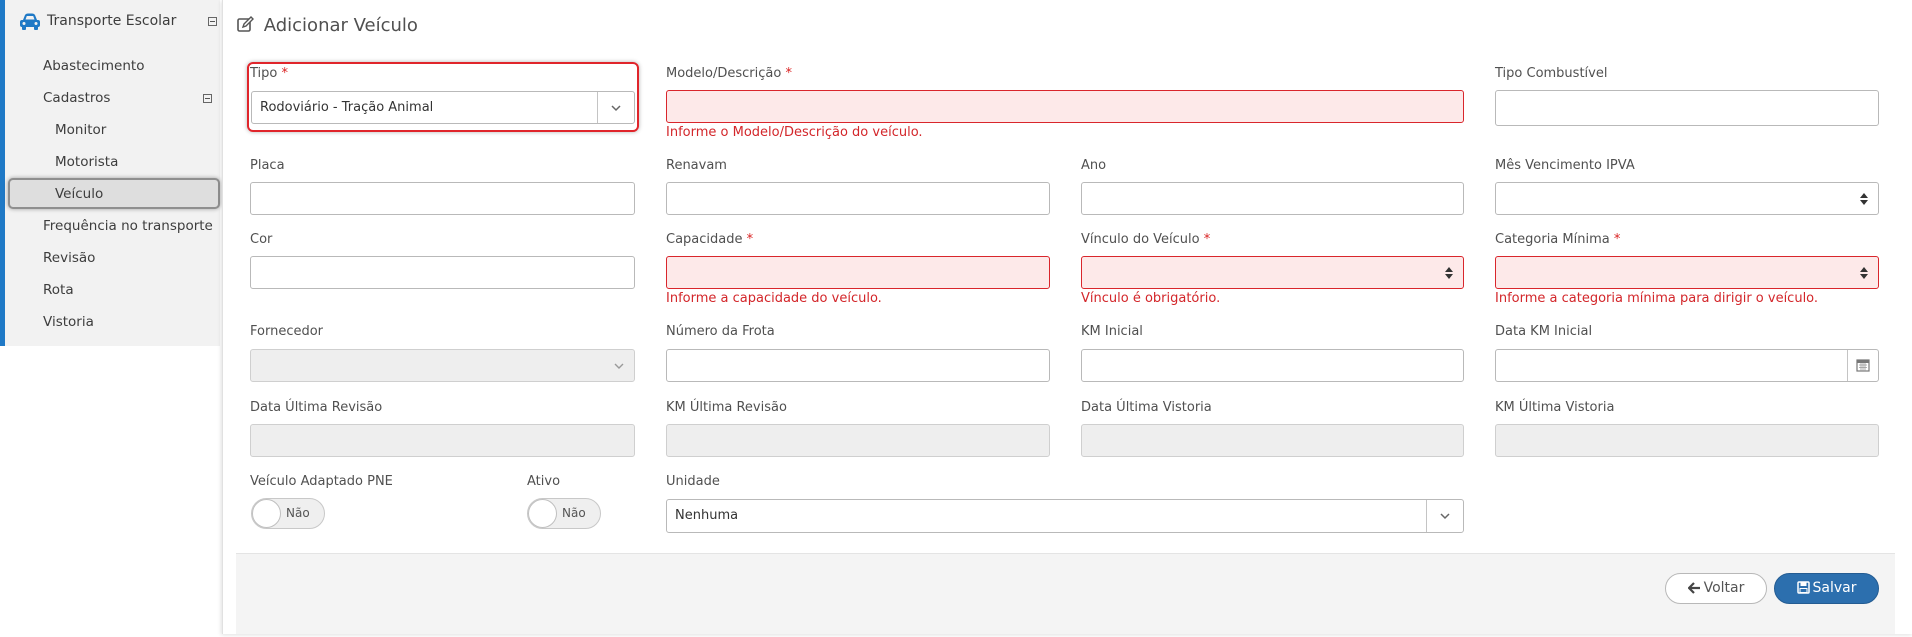  Describe the element at coordinates (1687, 198) in the screenshot. I see `mes-ipva-select` at that location.